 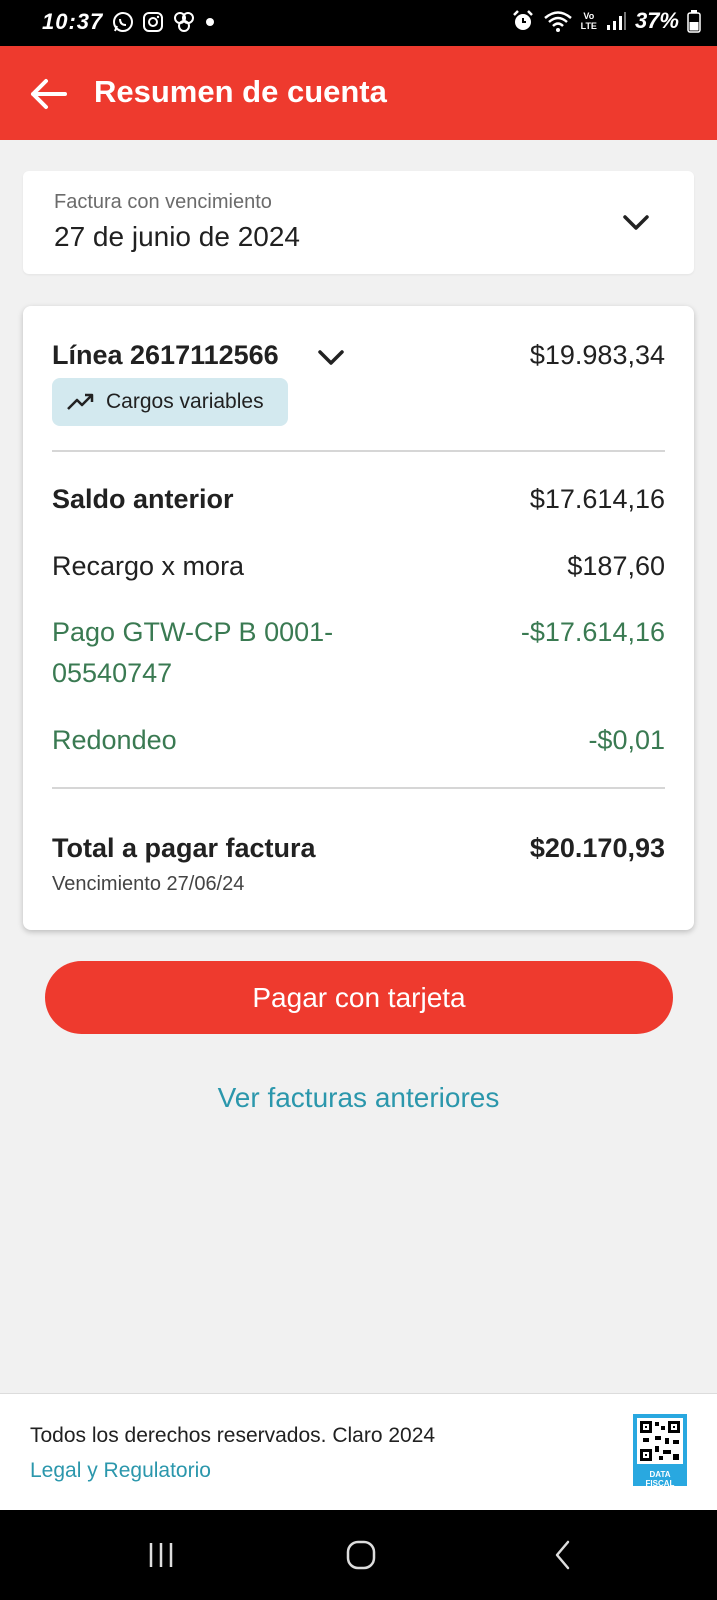 I want to click on variable-charges-badge: Cargos variables, so click(x=170, y=402).